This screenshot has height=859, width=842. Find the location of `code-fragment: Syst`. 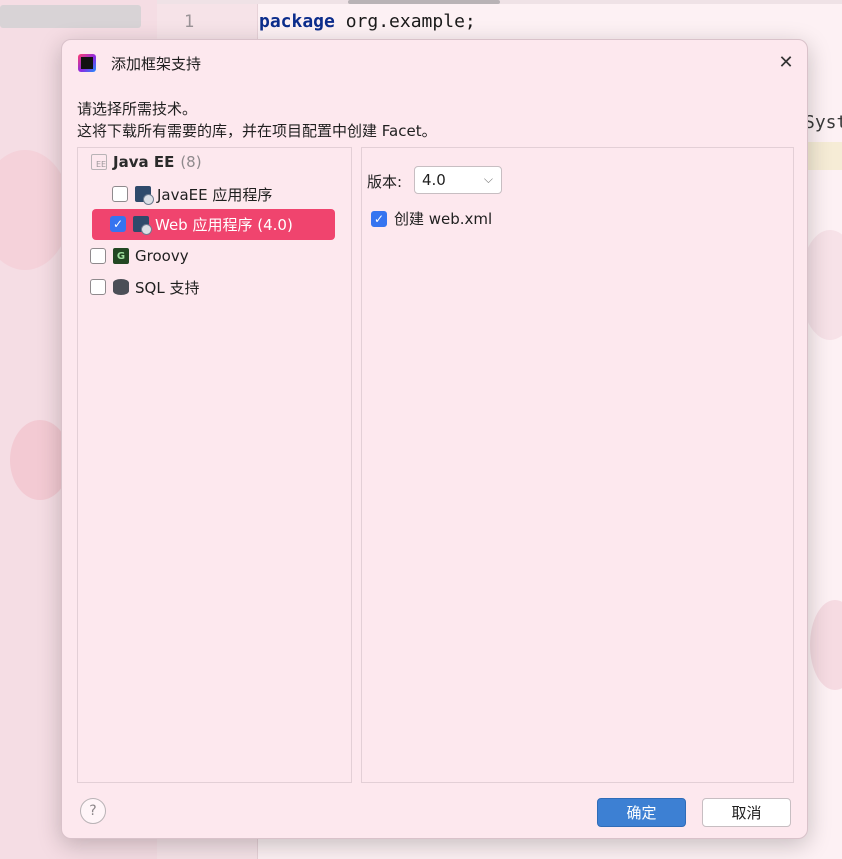

code-fragment: Syst is located at coordinates (823, 122).